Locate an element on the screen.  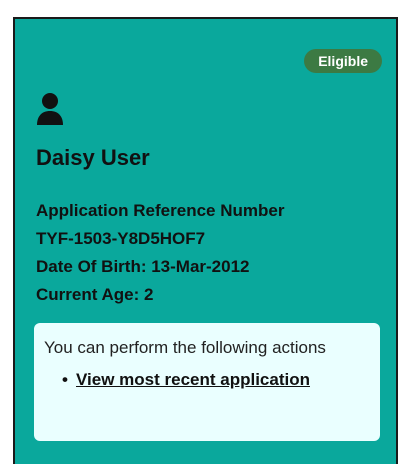
actions-intro: You can perform the following actions is located at coordinates (185, 347).